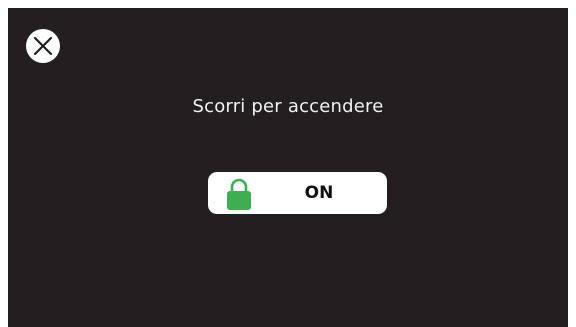 This screenshot has width=576, height=327. I want to click on close-icon, so click(43, 46).